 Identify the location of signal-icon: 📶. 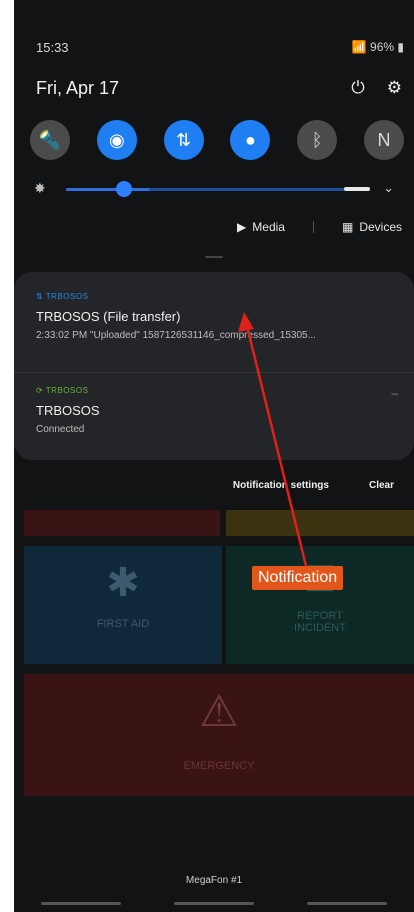
(359, 47).